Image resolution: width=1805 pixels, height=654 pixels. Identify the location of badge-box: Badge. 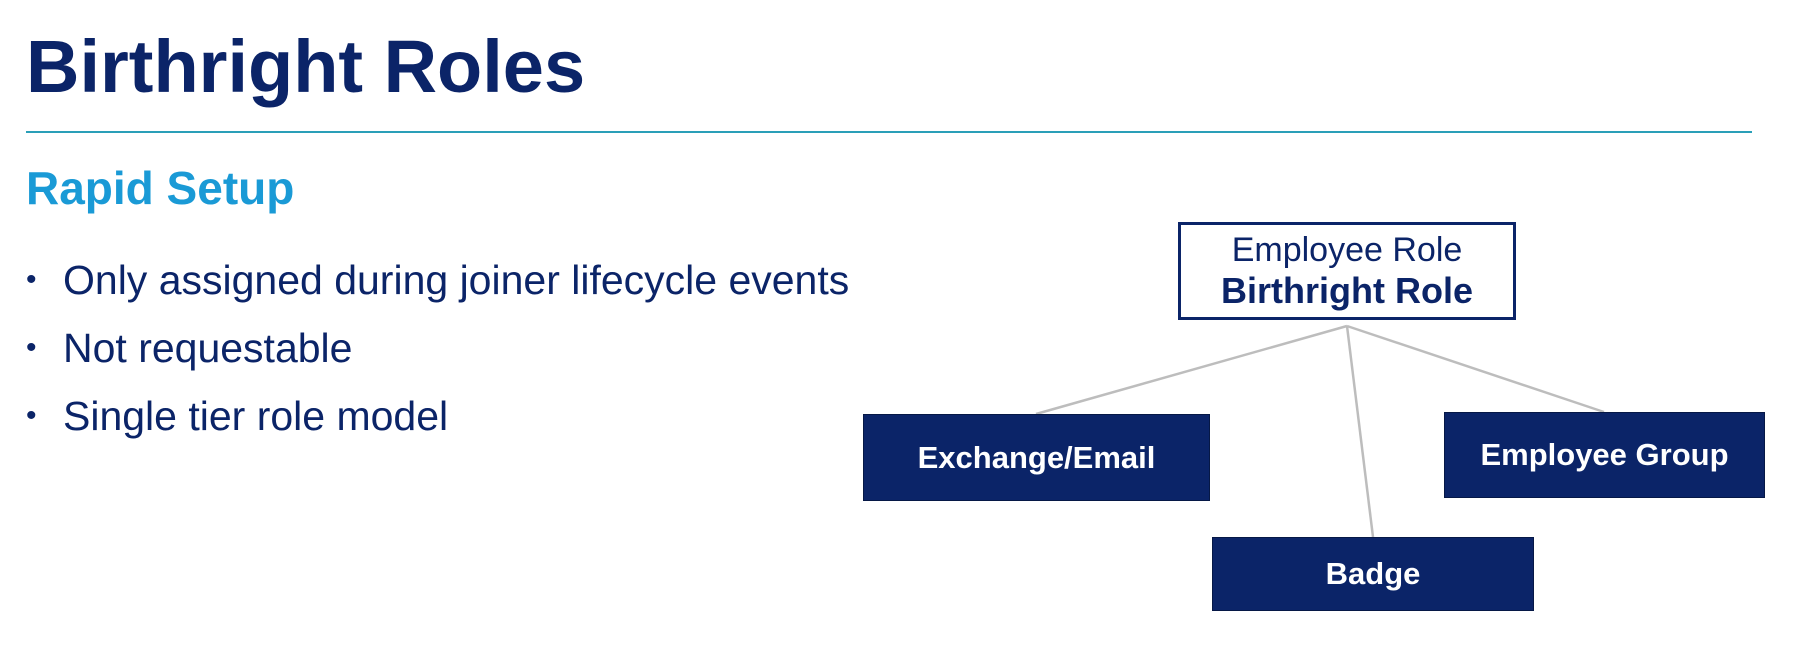
(1373, 574).